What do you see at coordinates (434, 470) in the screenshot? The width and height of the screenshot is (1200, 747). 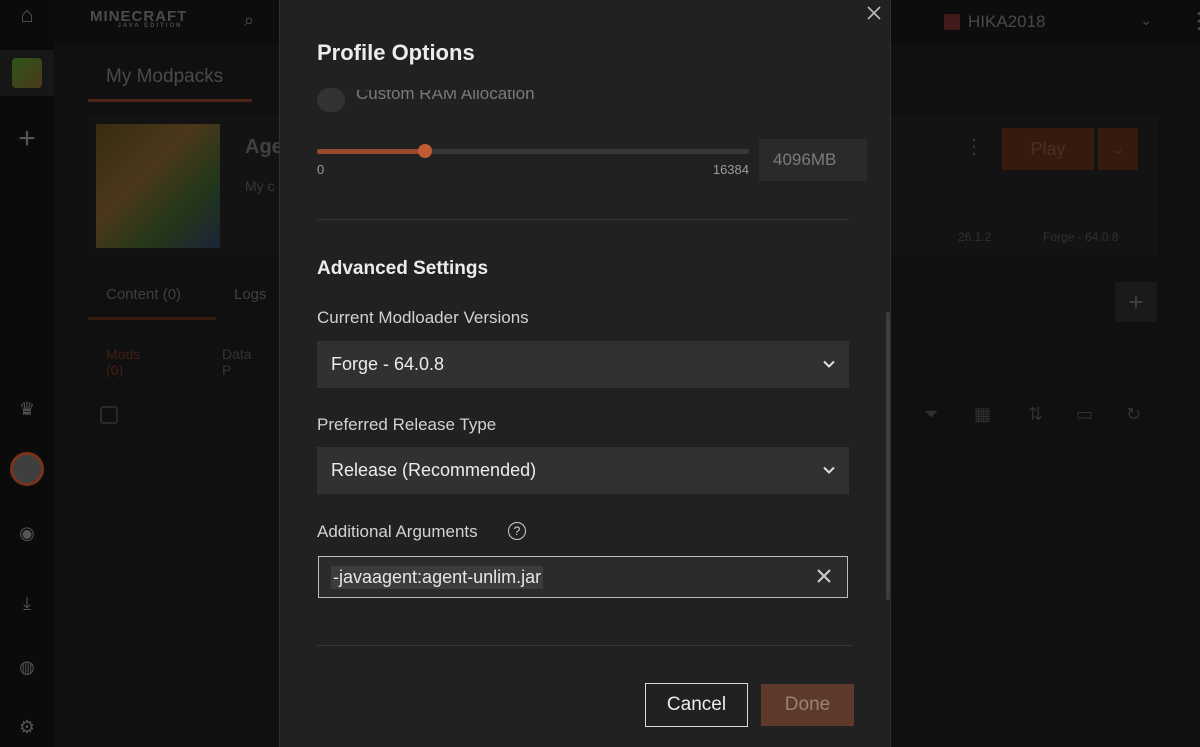 I see `release-type-value: Release (Recommended)` at bounding box center [434, 470].